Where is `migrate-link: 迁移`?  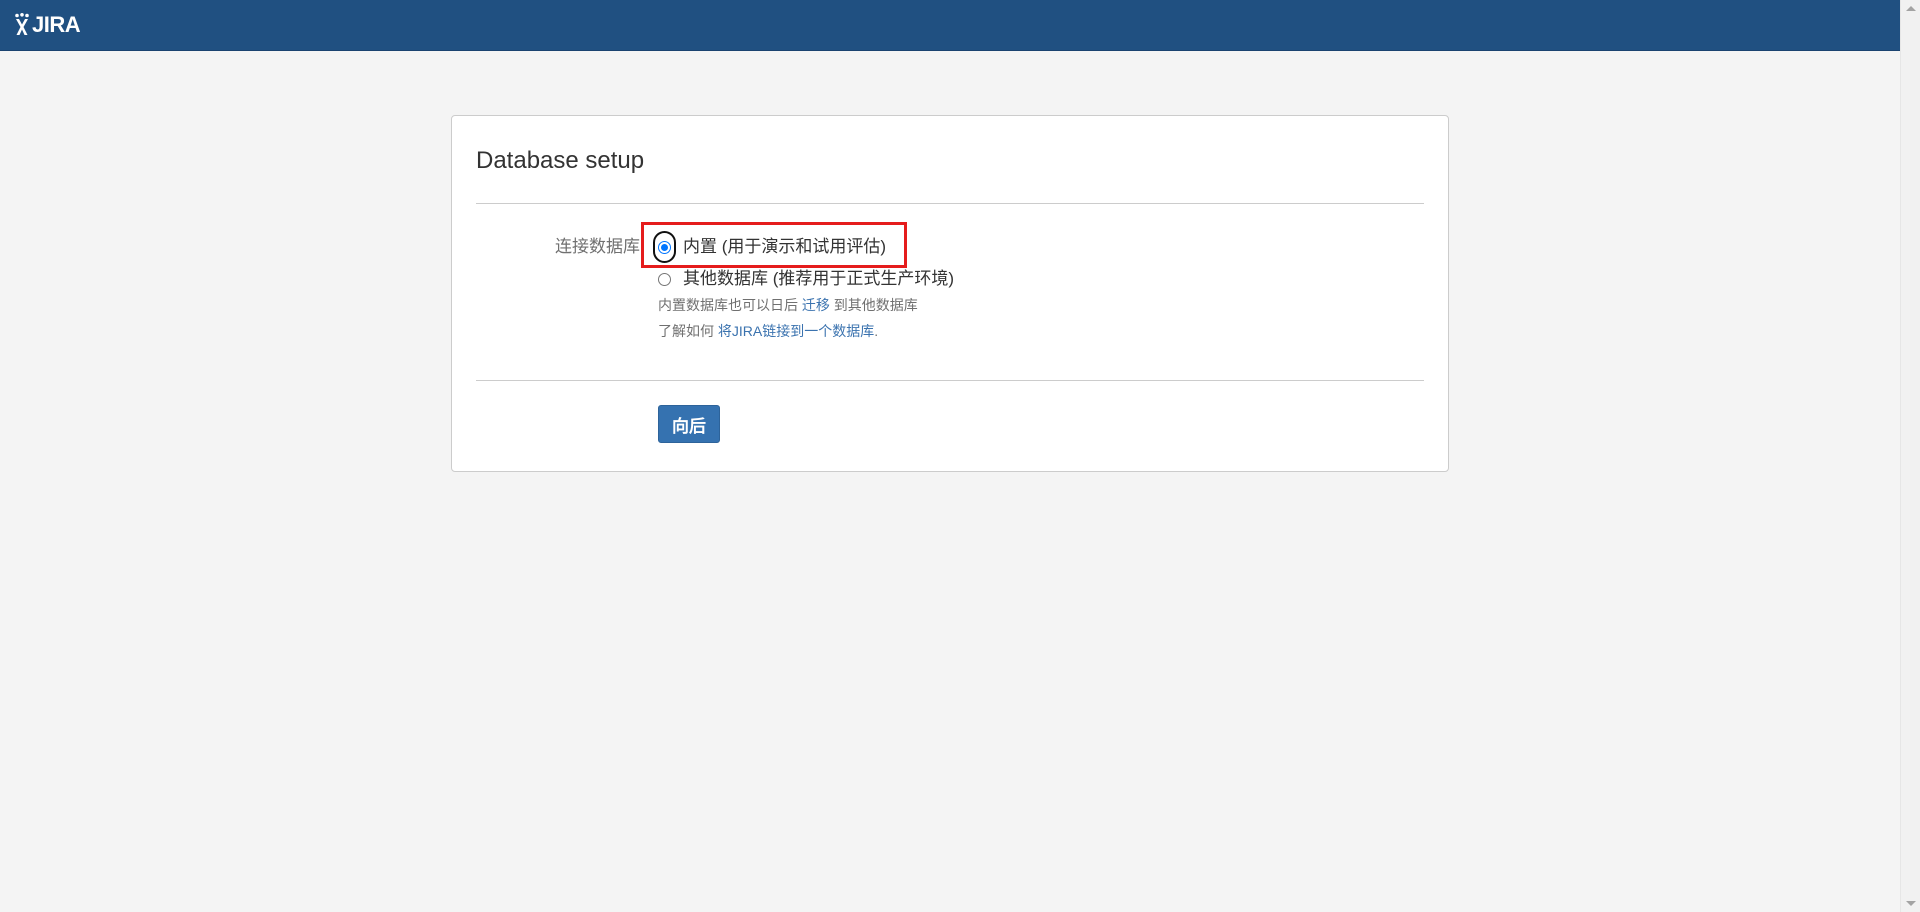 migrate-link: 迁移 is located at coordinates (816, 305).